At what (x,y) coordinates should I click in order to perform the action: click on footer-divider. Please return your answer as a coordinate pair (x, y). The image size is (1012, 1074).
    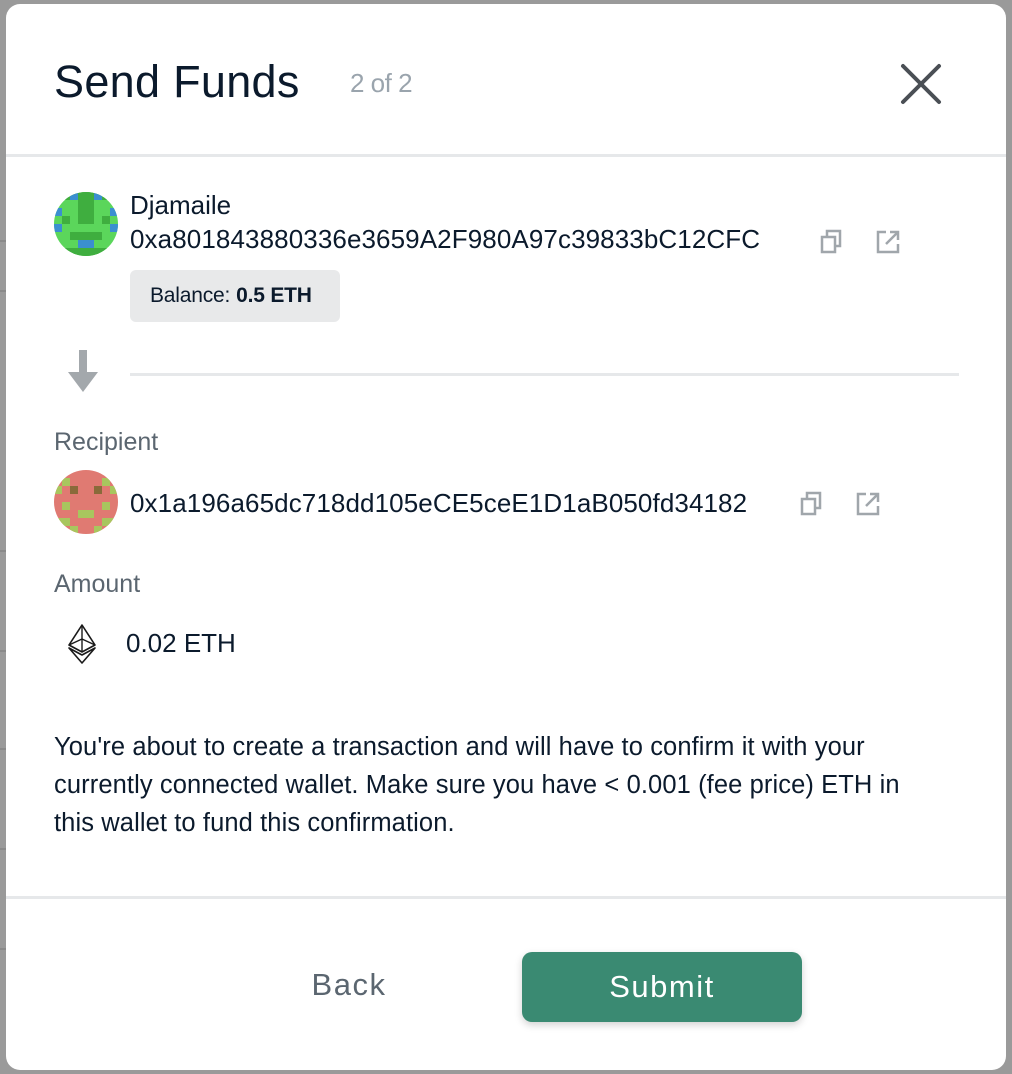
    Looking at the image, I should click on (506, 897).